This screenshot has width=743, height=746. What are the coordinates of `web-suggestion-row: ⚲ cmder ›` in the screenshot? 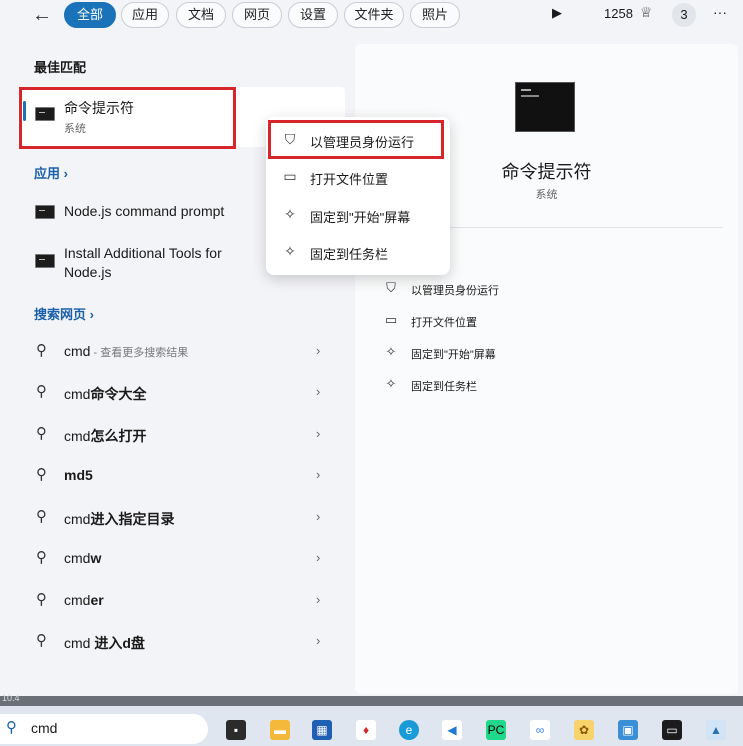 It's located at (181, 602).